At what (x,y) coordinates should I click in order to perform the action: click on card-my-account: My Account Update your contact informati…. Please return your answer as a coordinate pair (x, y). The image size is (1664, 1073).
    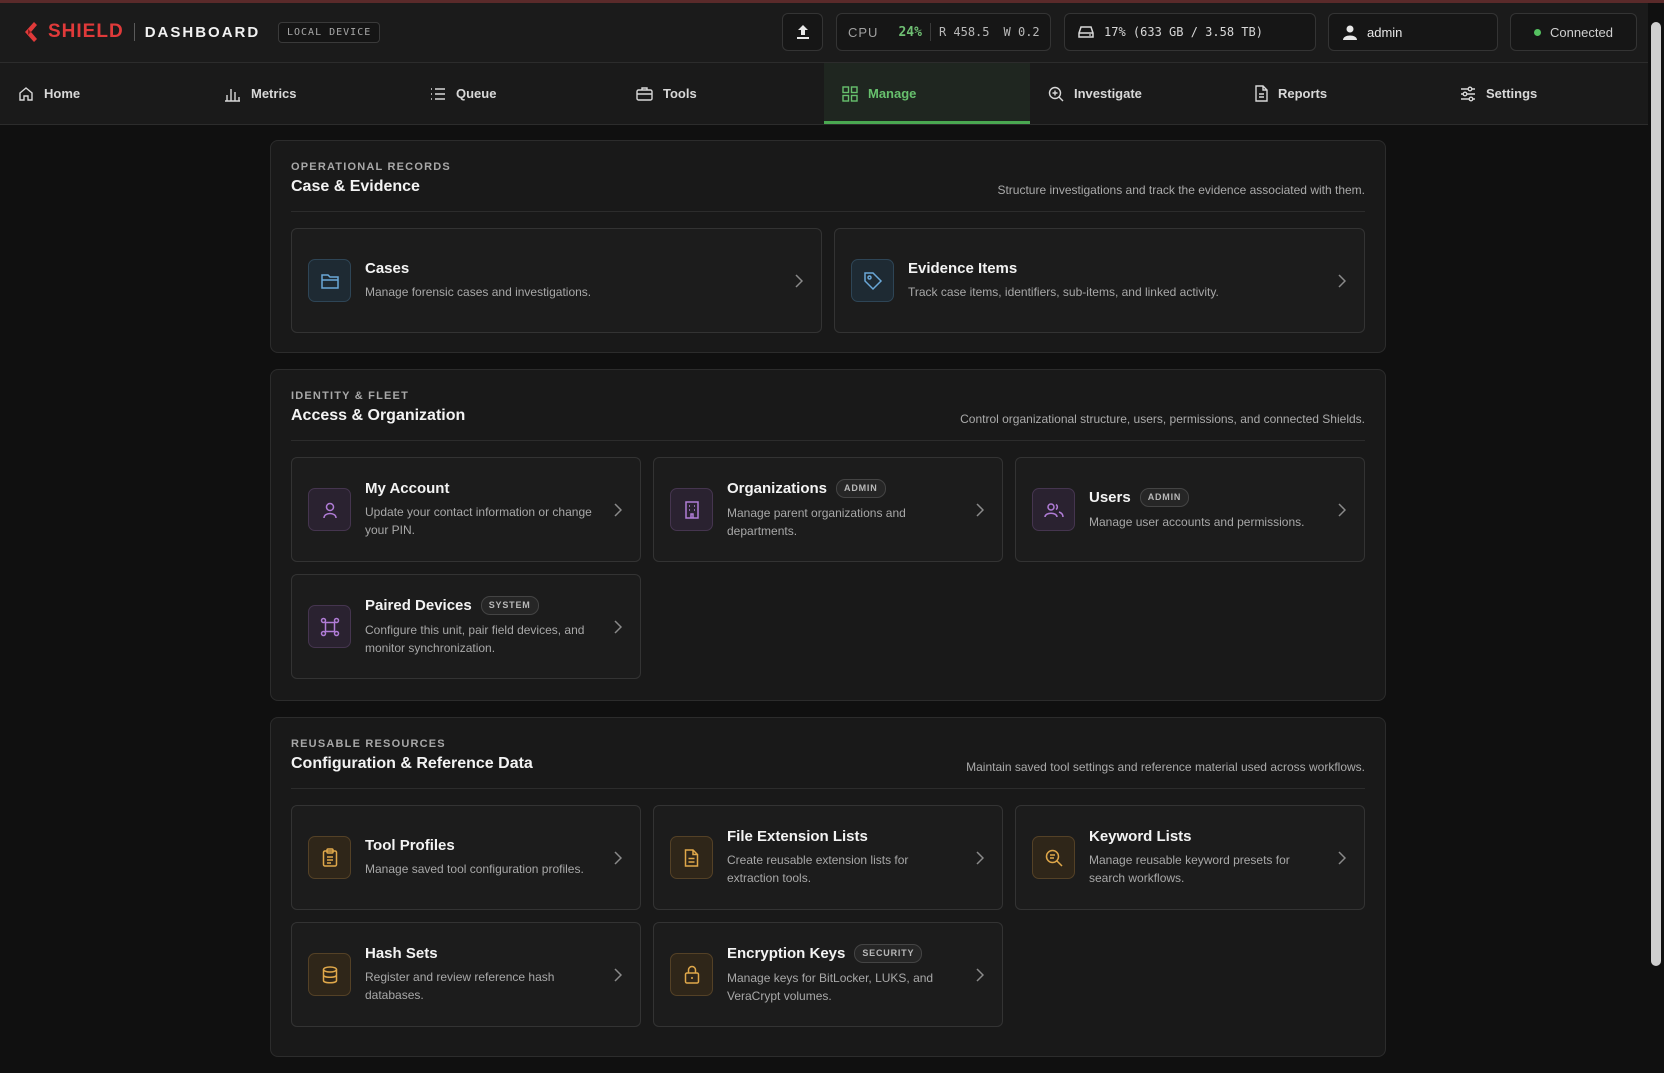
    Looking at the image, I should click on (466, 509).